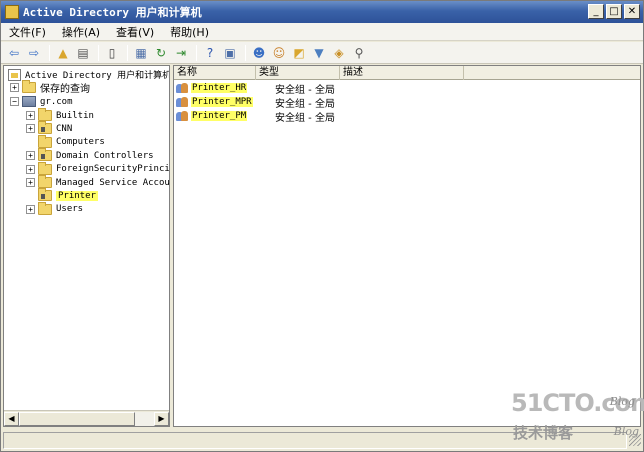  I want to click on status-text, so click(315, 440).